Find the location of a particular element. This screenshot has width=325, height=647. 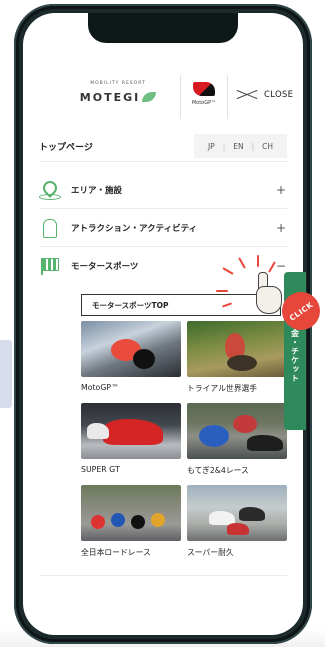

tile-label: スーパー耐久 is located at coordinates (210, 552).